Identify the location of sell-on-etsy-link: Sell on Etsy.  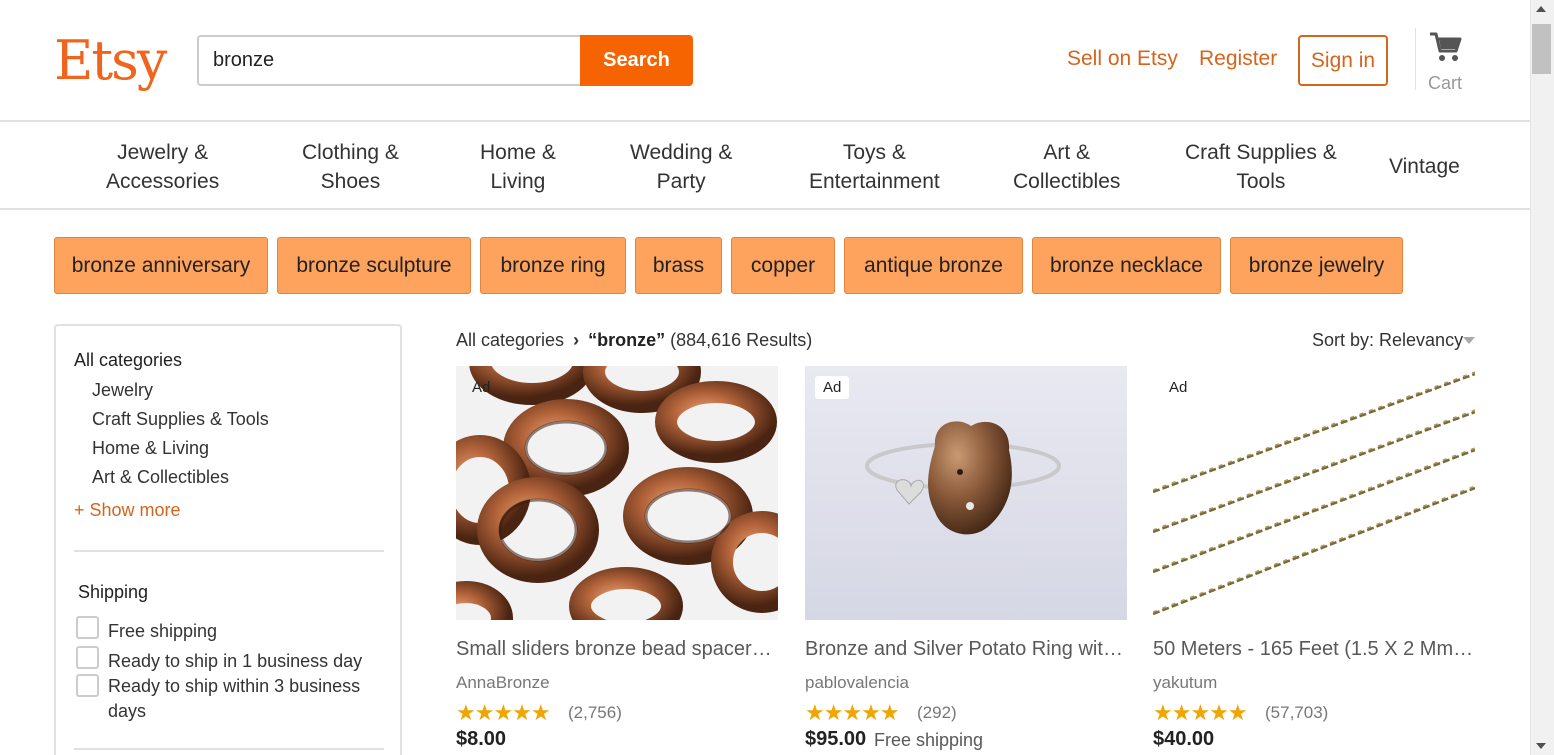
(1122, 59).